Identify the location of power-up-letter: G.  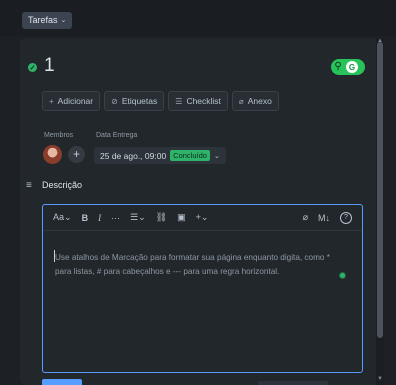
(352, 67).